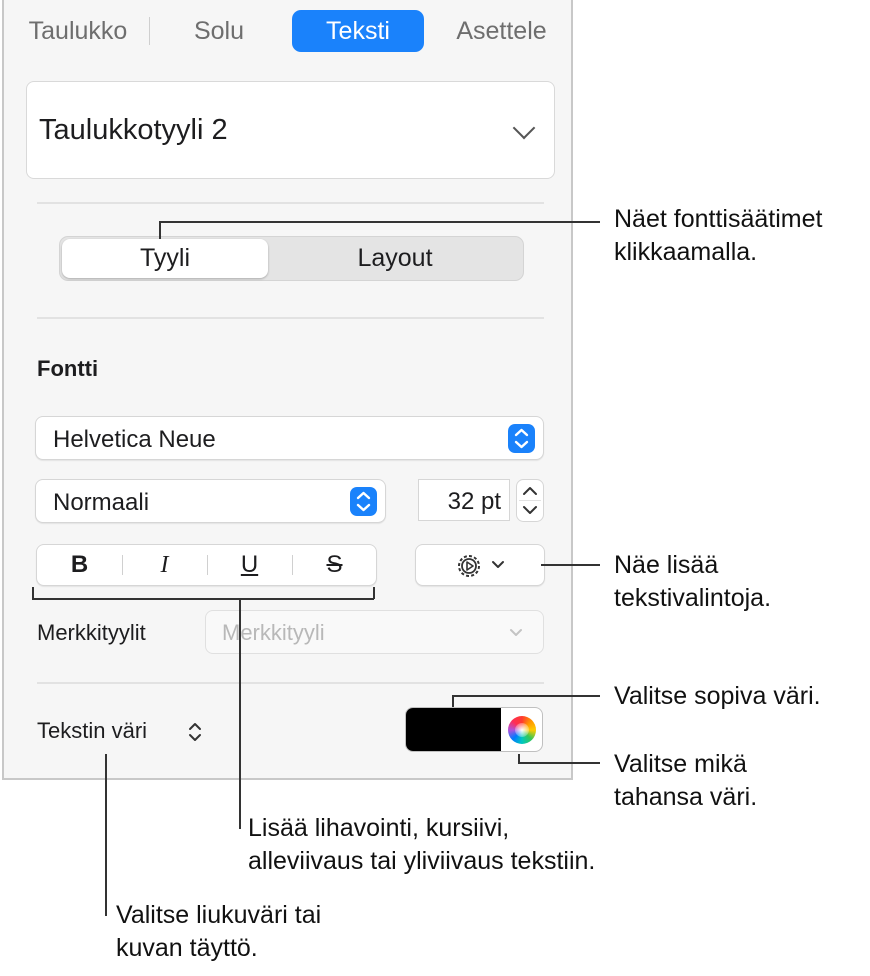 The height and width of the screenshot is (976, 870). I want to click on italic-button: I, so click(164, 565).